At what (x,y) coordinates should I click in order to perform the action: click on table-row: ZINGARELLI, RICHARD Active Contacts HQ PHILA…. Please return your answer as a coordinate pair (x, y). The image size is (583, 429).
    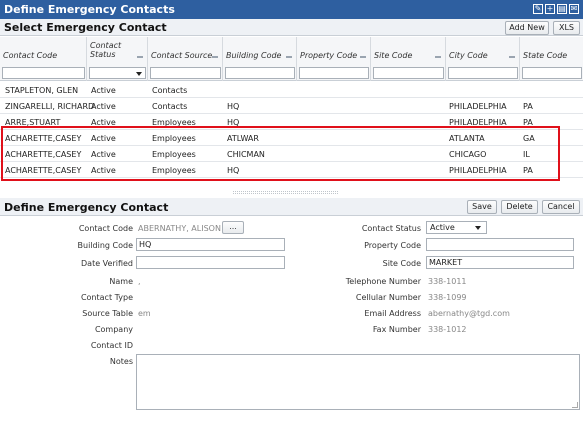
    Looking at the image, I should click on (291, 106).